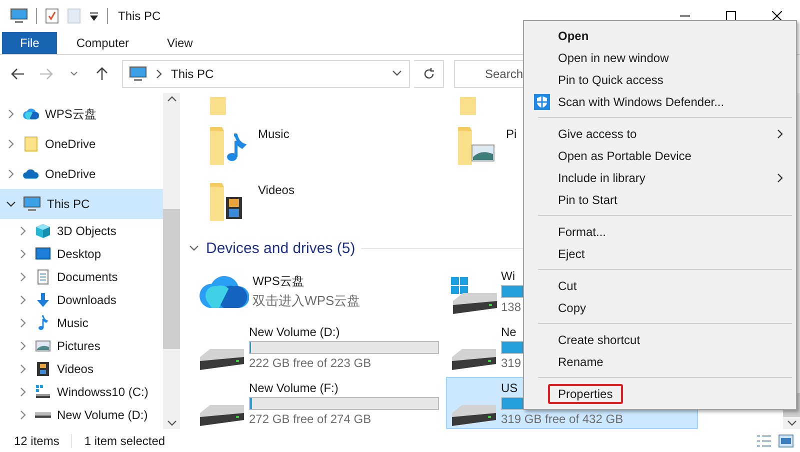  Describe the element at coordinates (310, 363) in the screenshot. I see `free-space-text: 222 GB free of 223 GB` at that location.